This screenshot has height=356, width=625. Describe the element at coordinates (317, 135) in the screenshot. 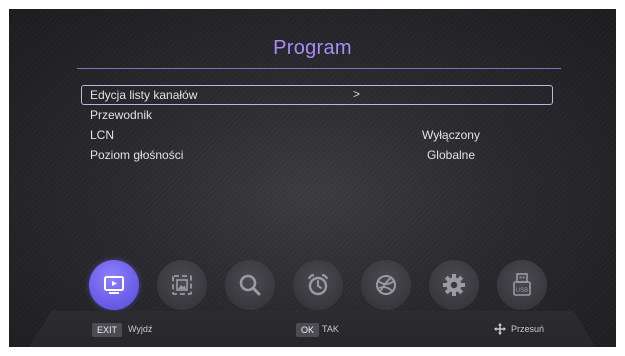

I see `menu-item-lcn: LCN Wyłączony` at that location.